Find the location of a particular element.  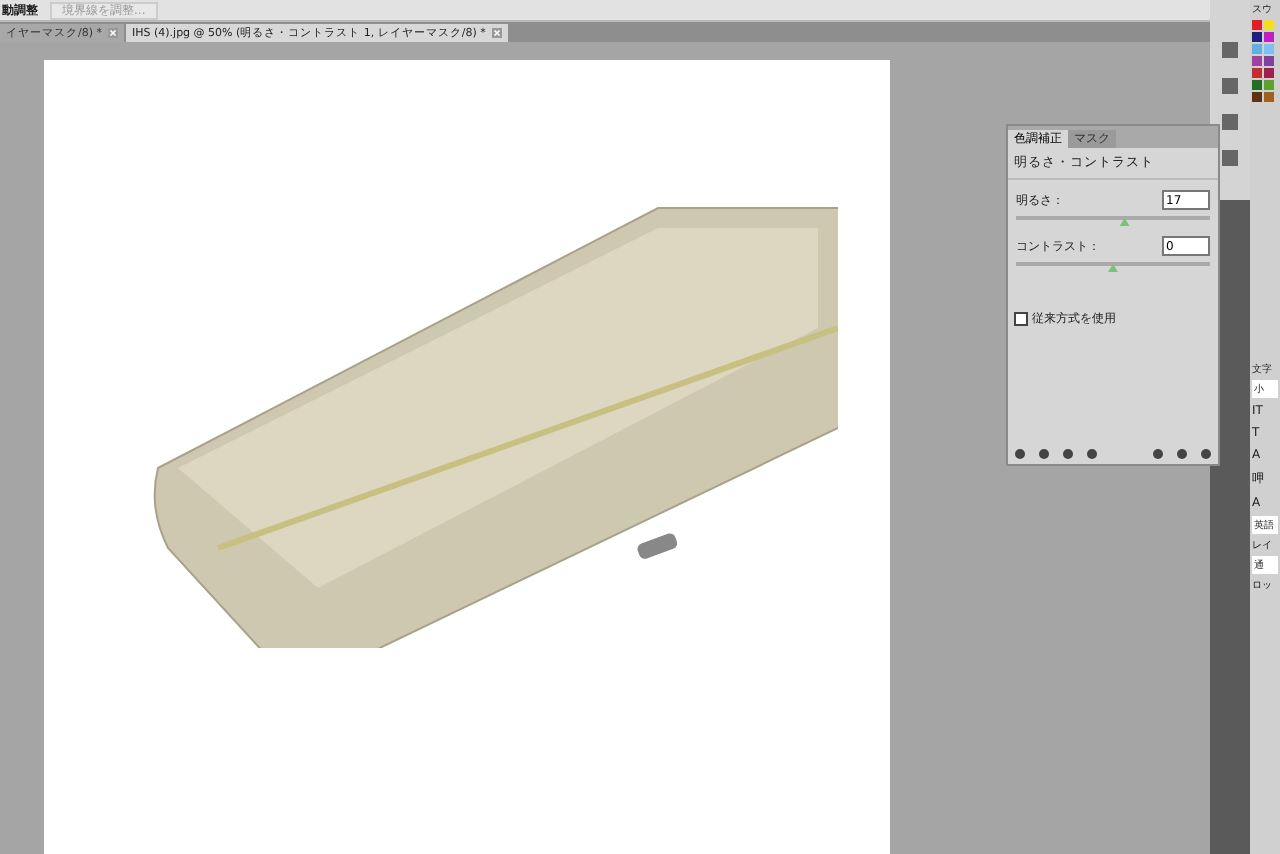

swatch-grid is located at coordinates (1265, 61).